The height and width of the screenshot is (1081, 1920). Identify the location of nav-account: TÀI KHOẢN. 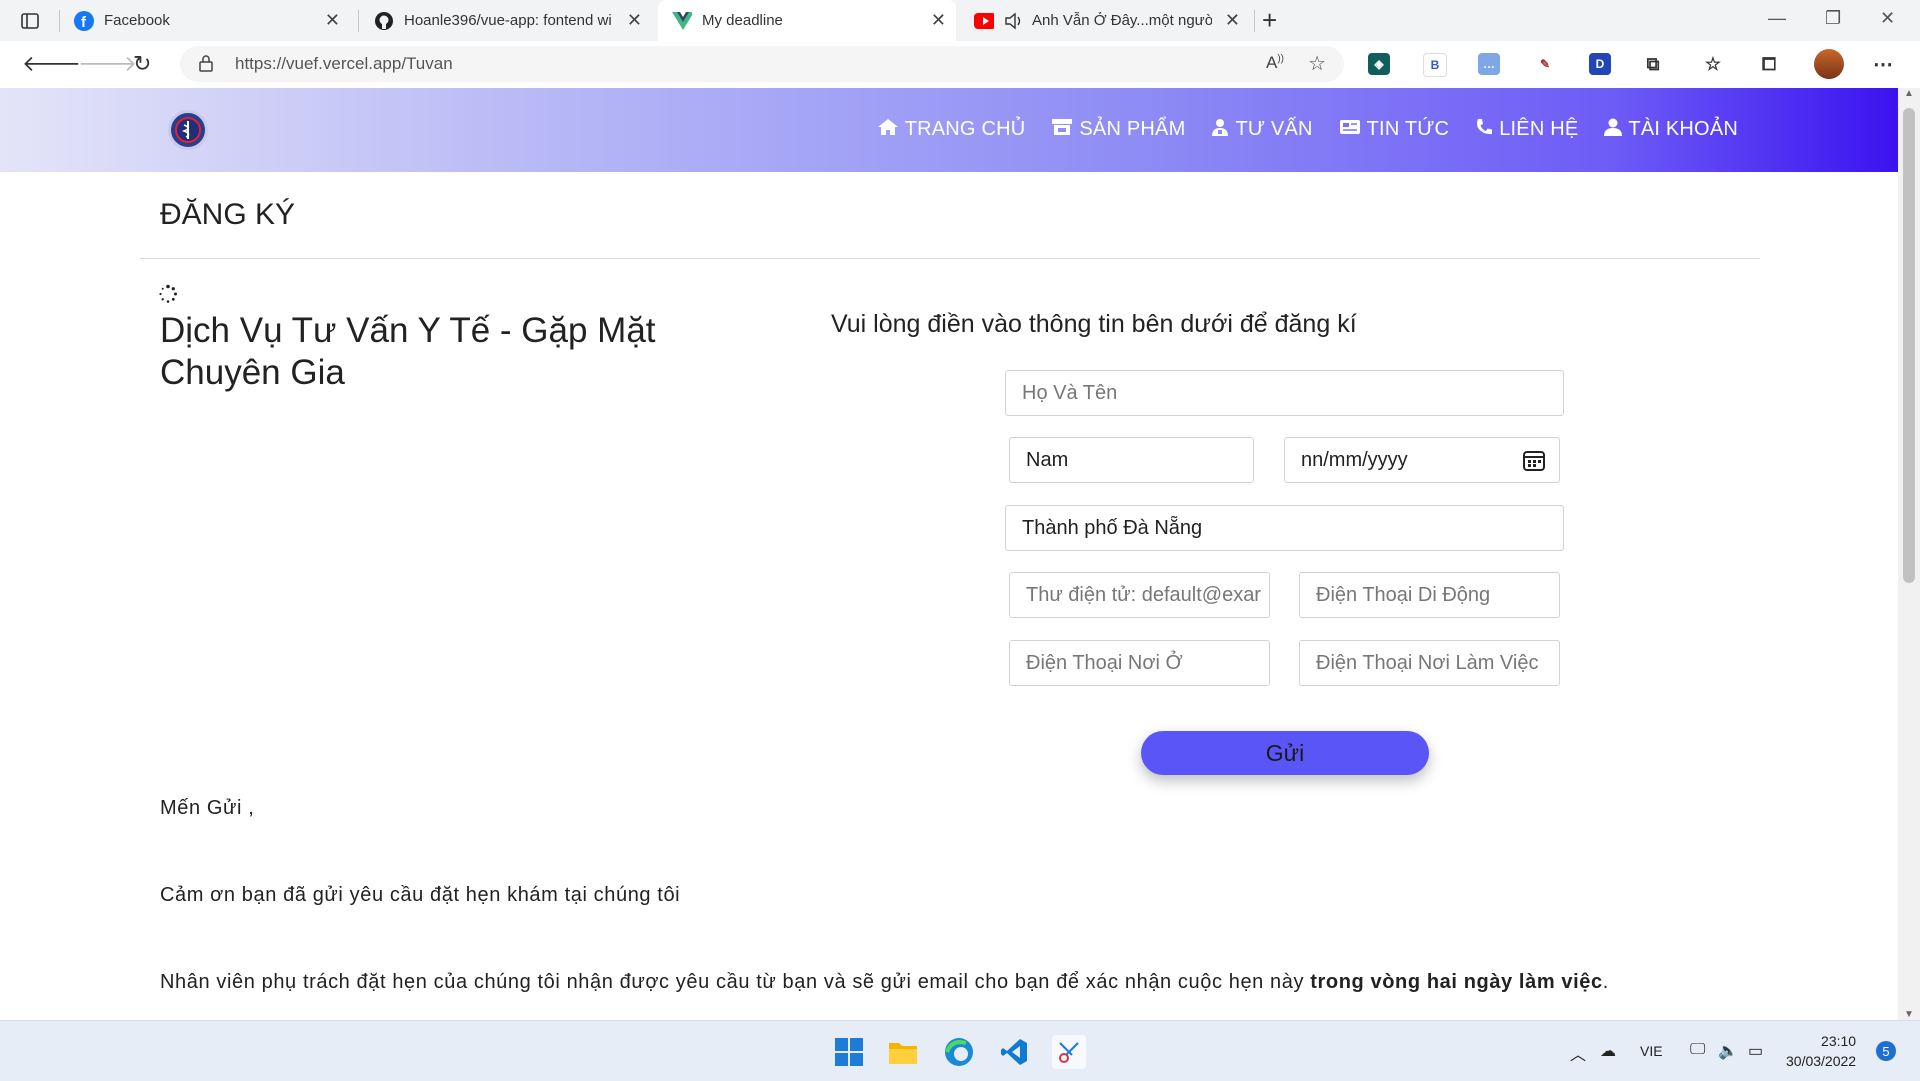
(1671, 129).